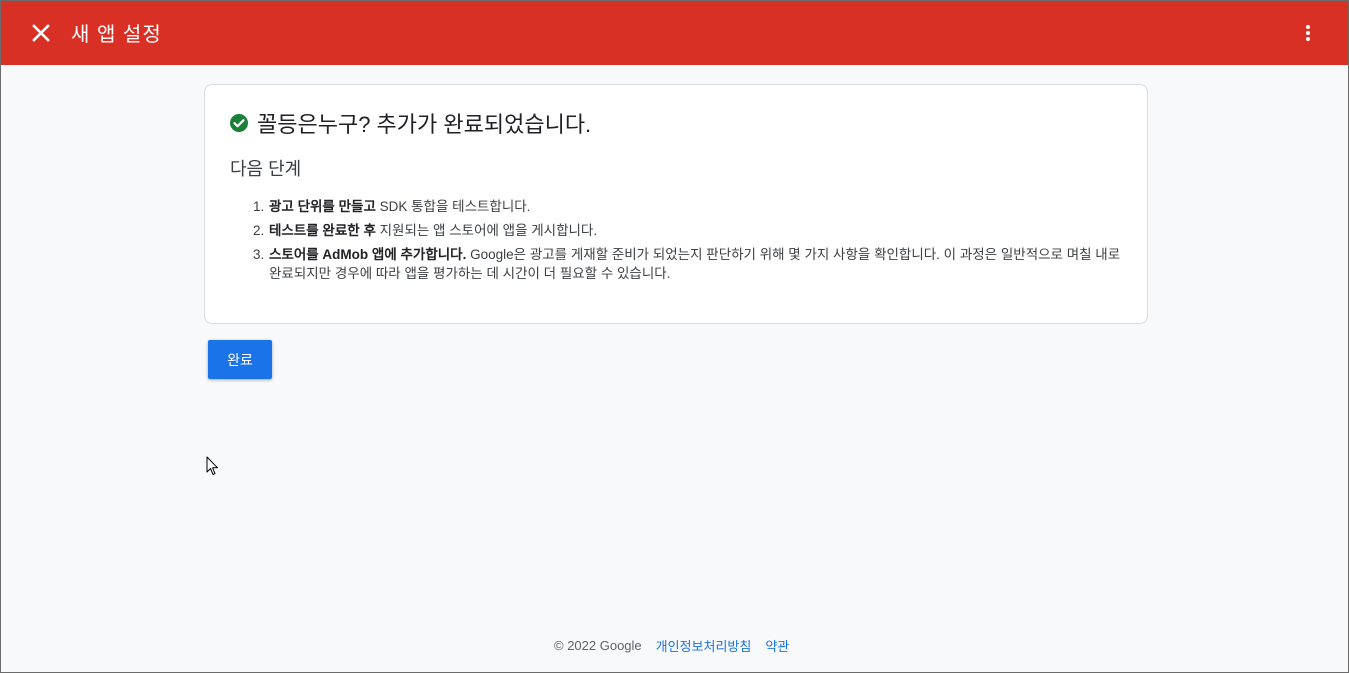  I want to click on close-icon, so click(41, 33).